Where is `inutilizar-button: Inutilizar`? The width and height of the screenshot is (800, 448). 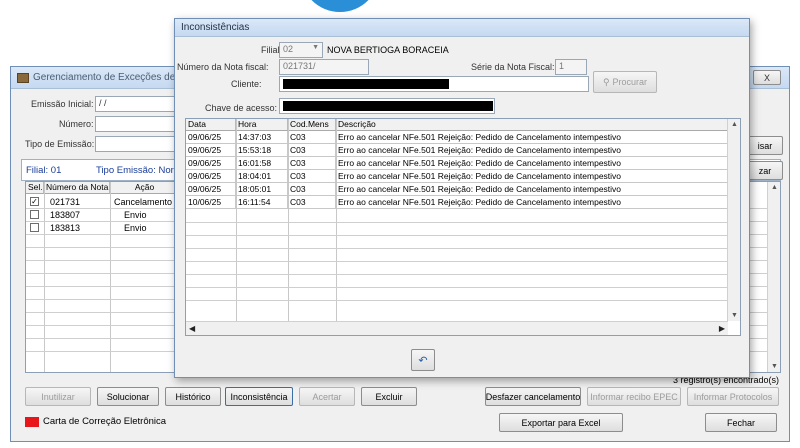 inutilizar-button: Inutilizar is located at coordinates (58, 396).